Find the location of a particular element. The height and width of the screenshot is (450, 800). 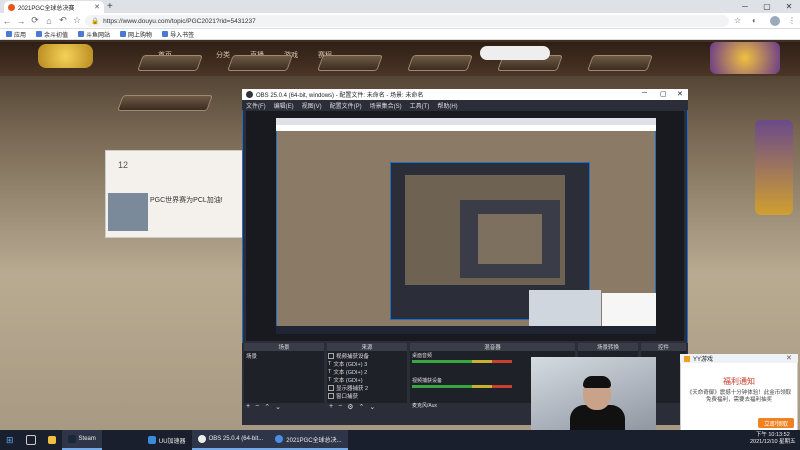

extension-icon: ◐ is located at coordinates (754, 20).